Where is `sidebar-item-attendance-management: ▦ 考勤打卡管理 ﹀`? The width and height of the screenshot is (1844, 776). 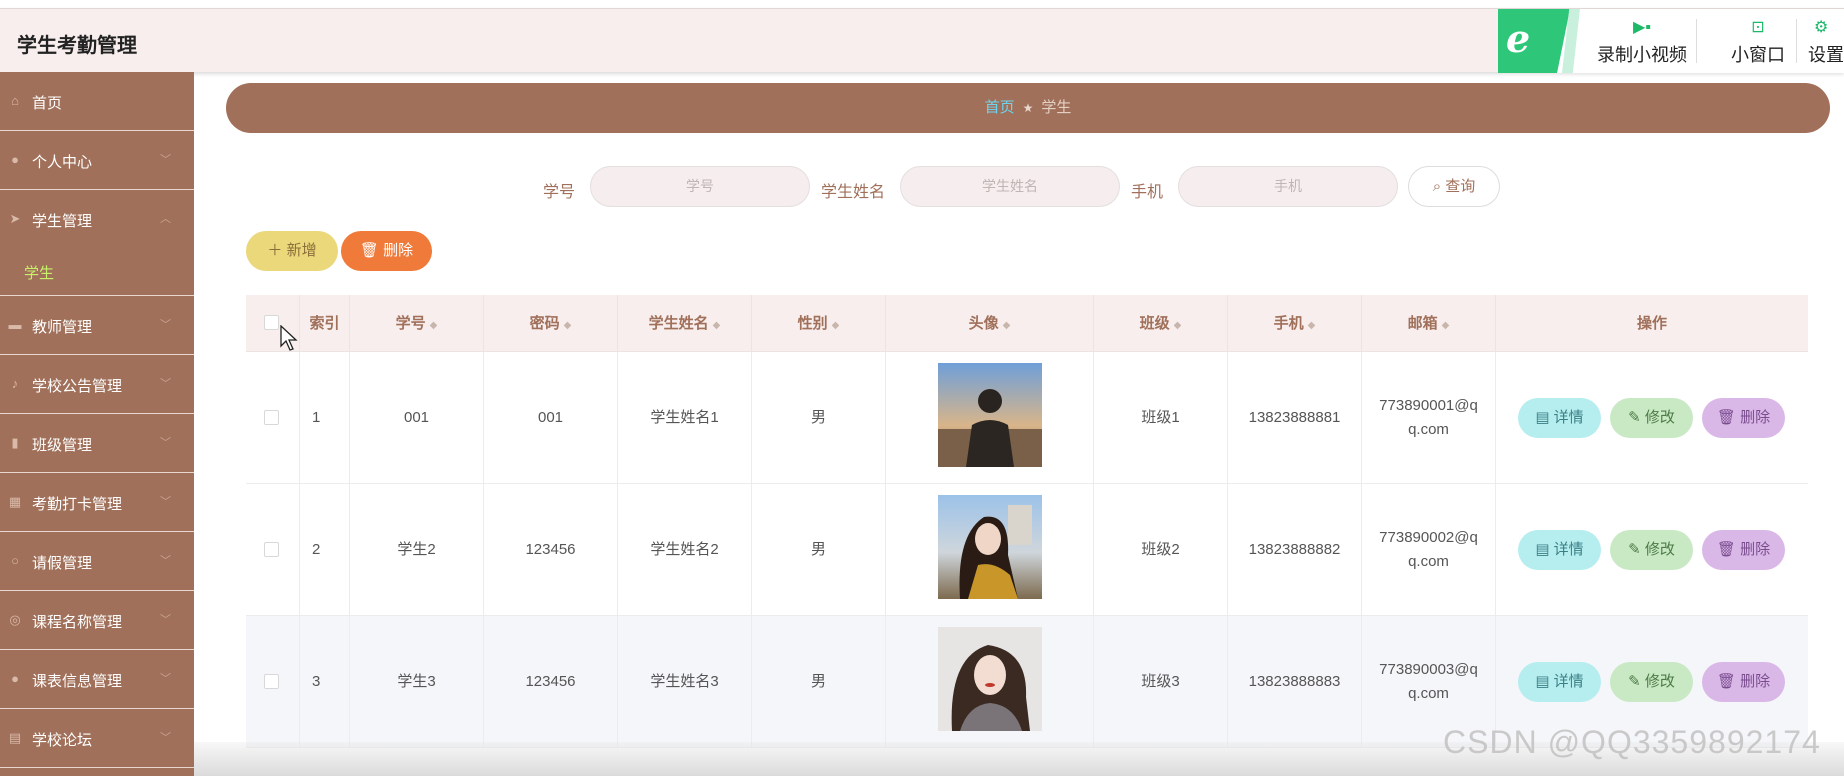
sidebar-item-attendance-management: ▦ 考勤打卡管理 ﹀ is located at coordinates (97, 502).